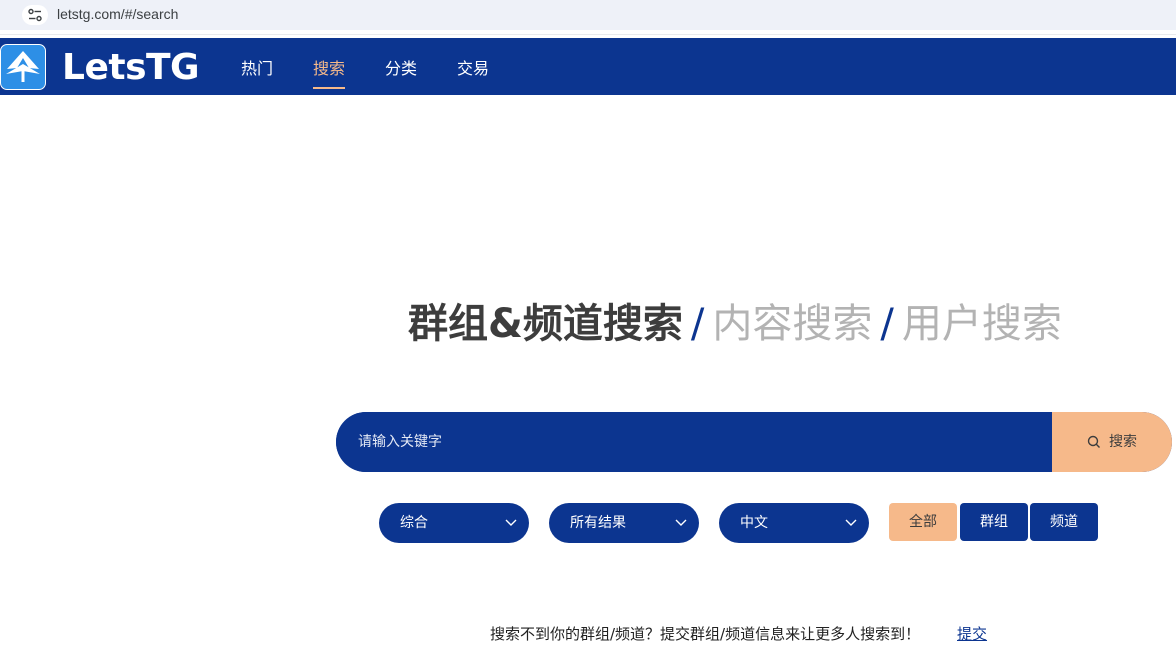 This screenshot has height=668, width=1176. I want to click on tab-group-channel-search: 群组&频道搜索, so click(545, 324).